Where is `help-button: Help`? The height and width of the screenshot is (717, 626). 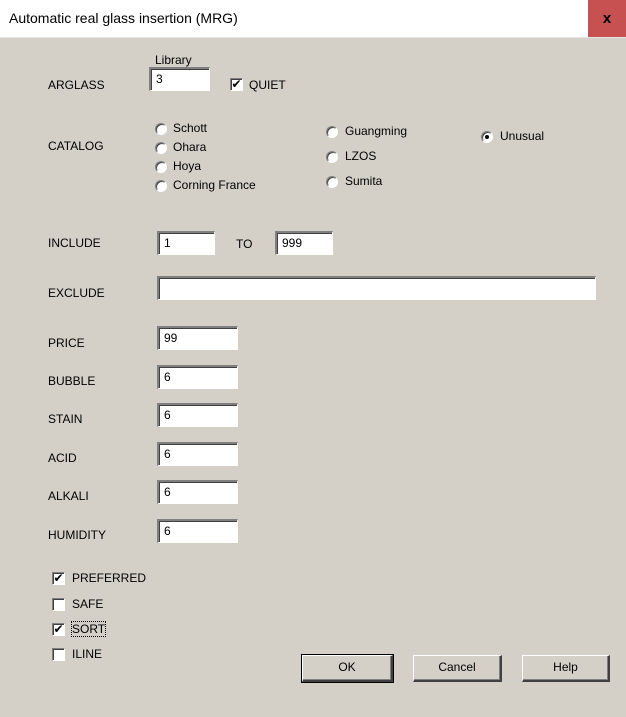
help-button: Help is located at coordinates (566, 668).